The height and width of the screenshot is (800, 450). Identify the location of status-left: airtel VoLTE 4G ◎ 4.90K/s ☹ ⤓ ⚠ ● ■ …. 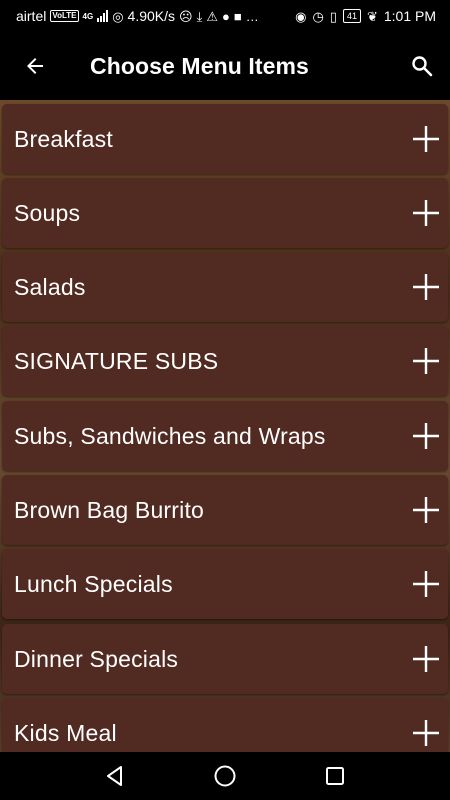
(137, 16).